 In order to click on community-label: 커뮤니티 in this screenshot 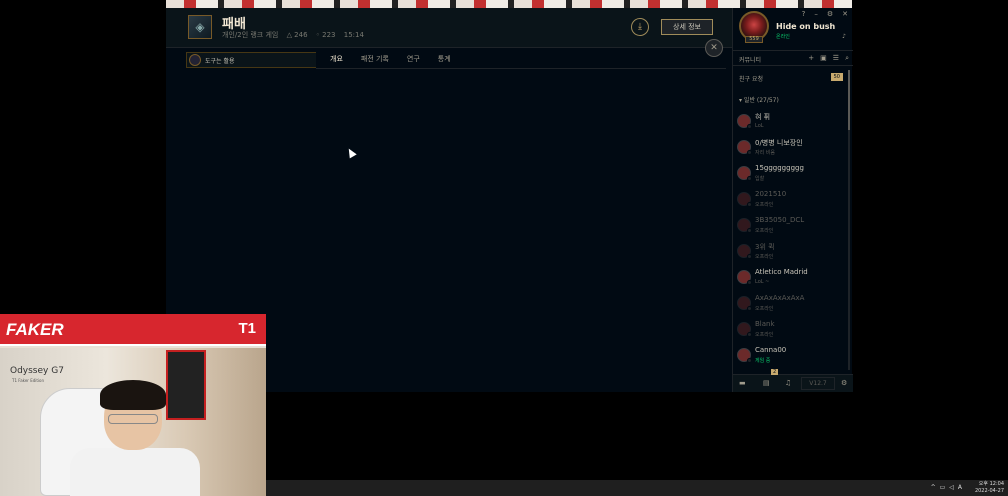, I will do `click(750, 60)`.